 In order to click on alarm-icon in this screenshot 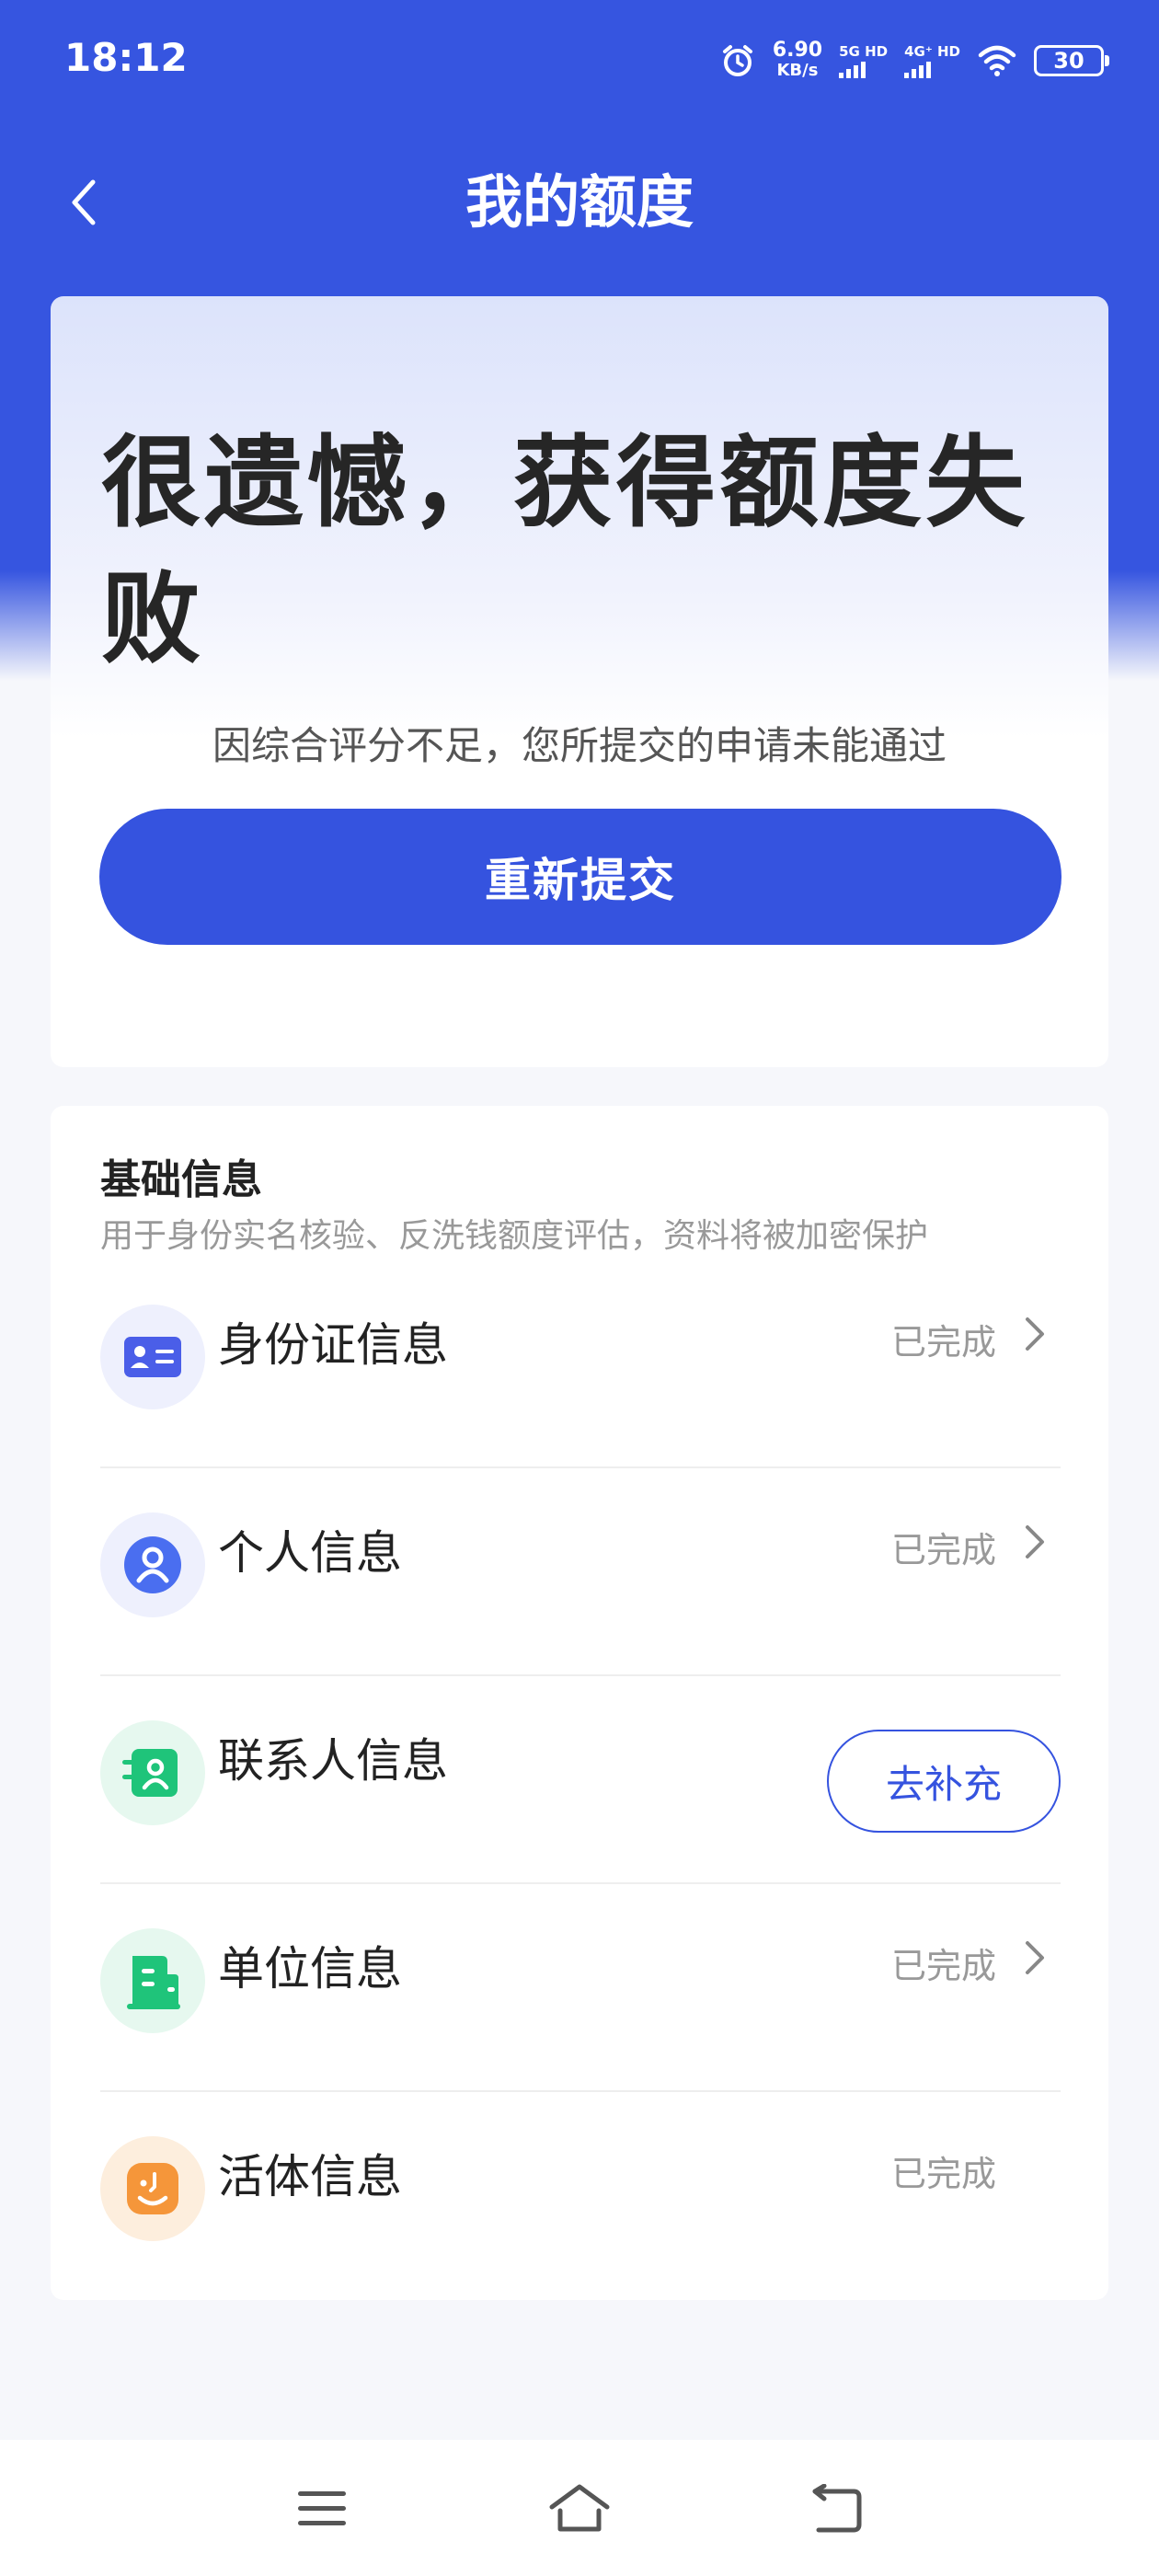, I will do `click(737, 60)`.